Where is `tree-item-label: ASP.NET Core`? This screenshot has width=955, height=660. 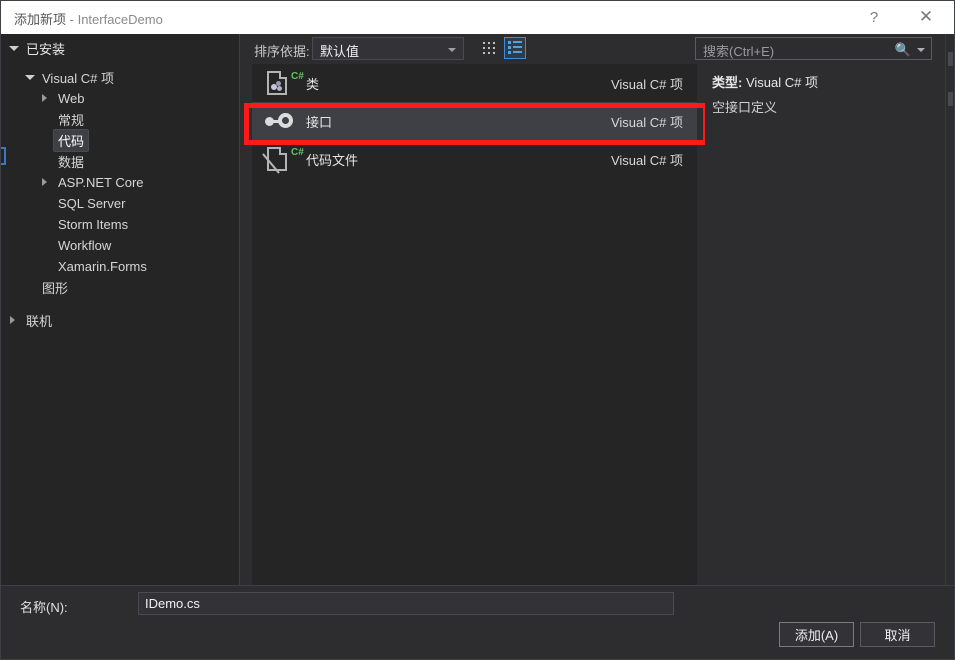
tree-item-label: ASP.NET Core is located at coordinates (101, 182).